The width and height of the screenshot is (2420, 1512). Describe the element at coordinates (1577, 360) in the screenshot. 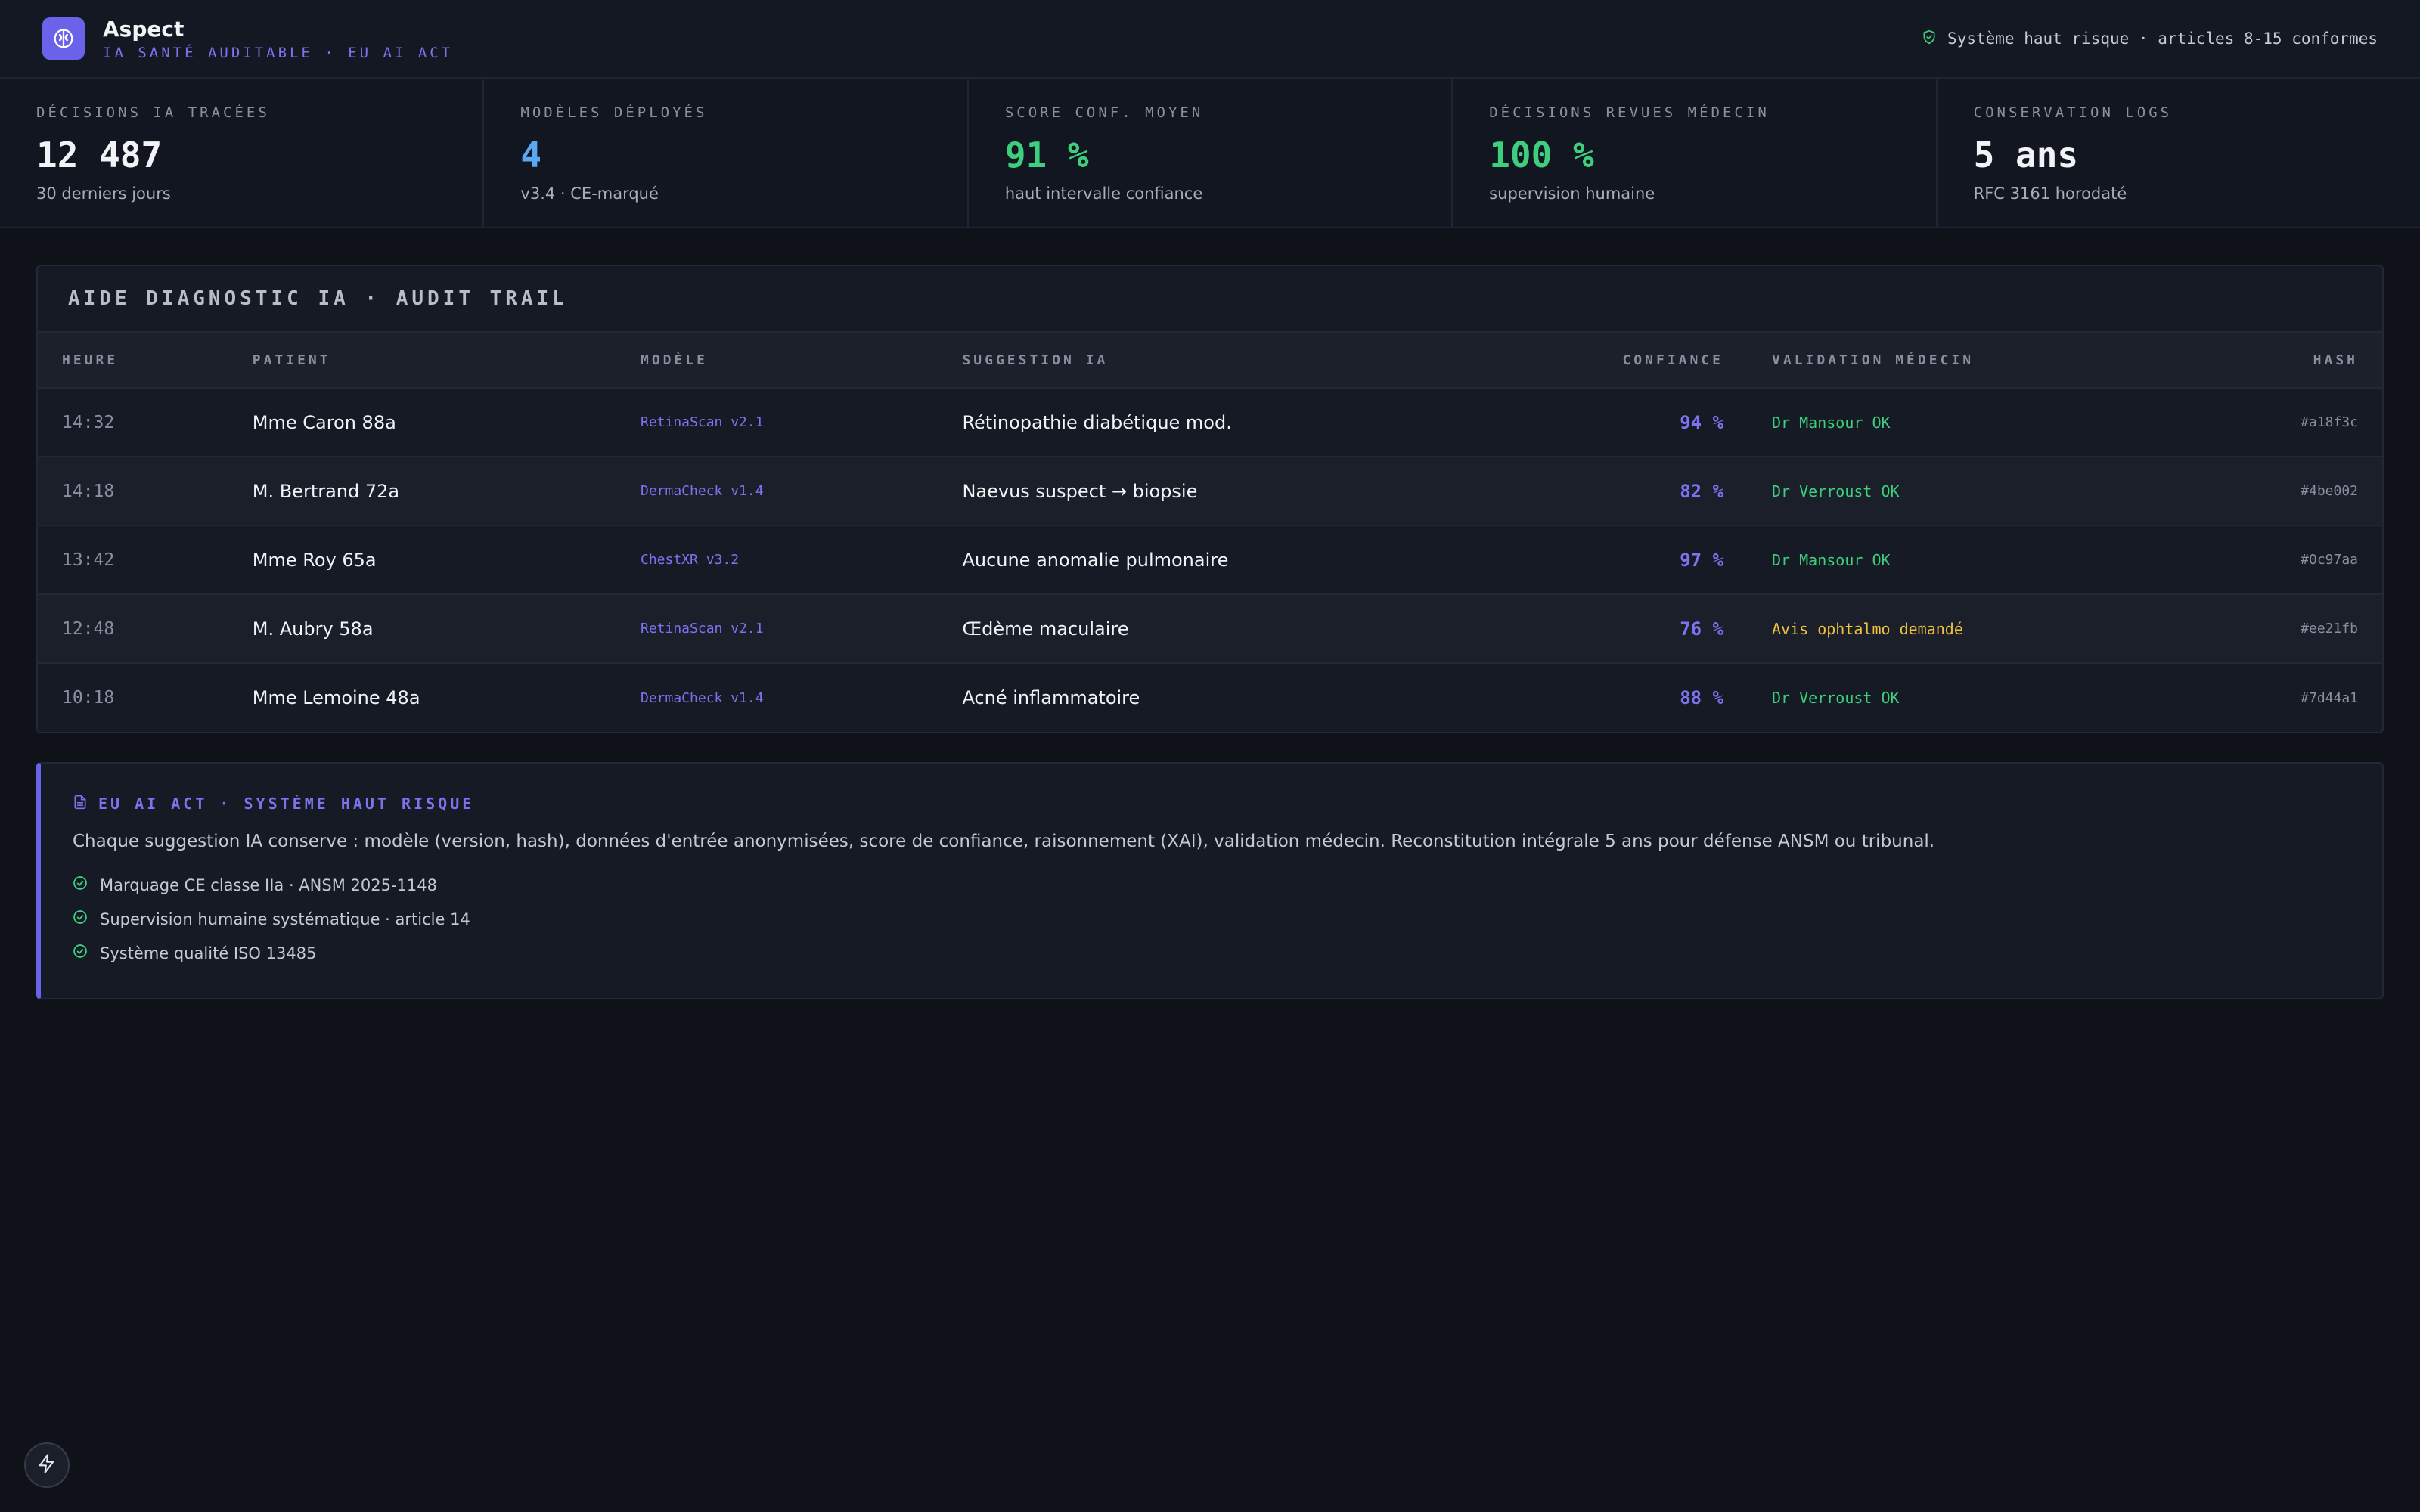

I see `column-header-confidence: CONFIANCE` at that location.